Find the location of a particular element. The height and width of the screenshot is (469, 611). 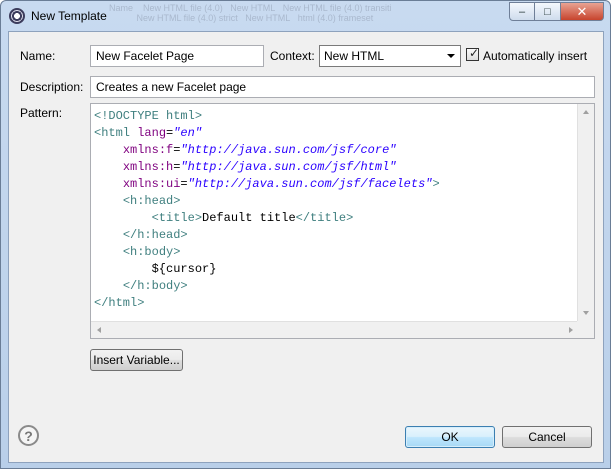

close-icon: ✕ is located at coordinates (582, 11).